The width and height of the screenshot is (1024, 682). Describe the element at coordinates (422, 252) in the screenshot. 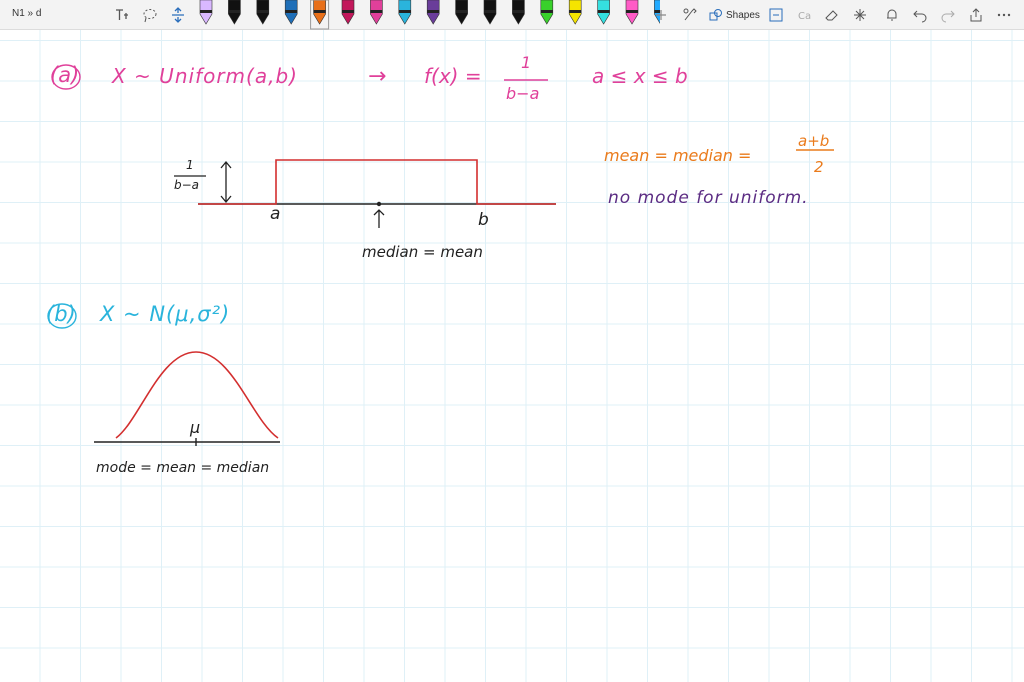

I see `median-mean-label: median = mean` at that location.